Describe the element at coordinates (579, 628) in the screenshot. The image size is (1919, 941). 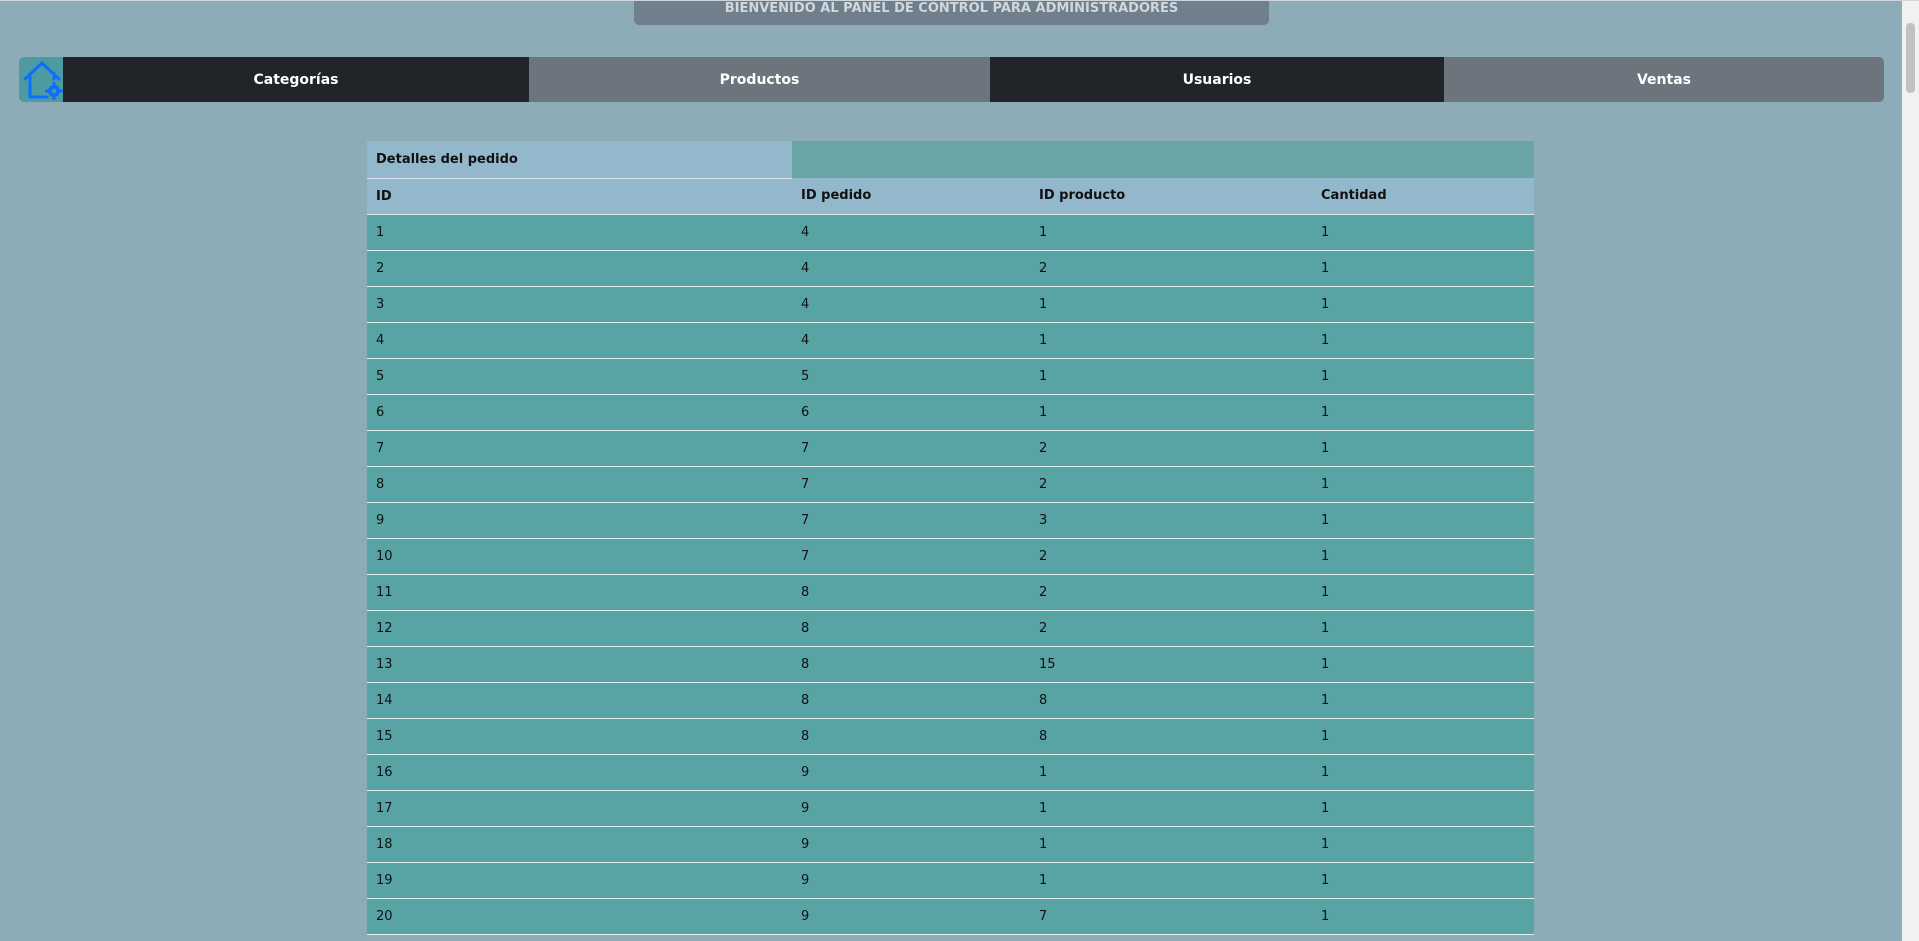
I see `cell-id: 12` at that location.